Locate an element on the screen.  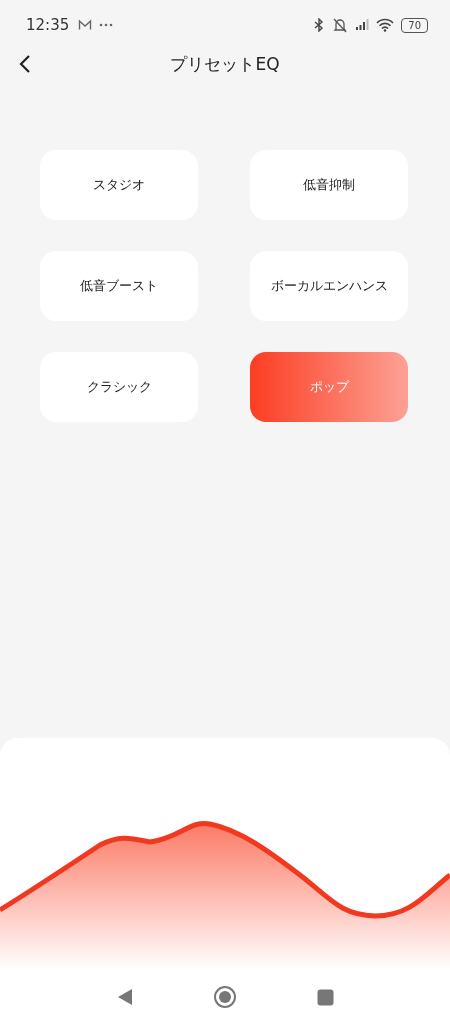
more-icon is located at coordinates (106, 25).